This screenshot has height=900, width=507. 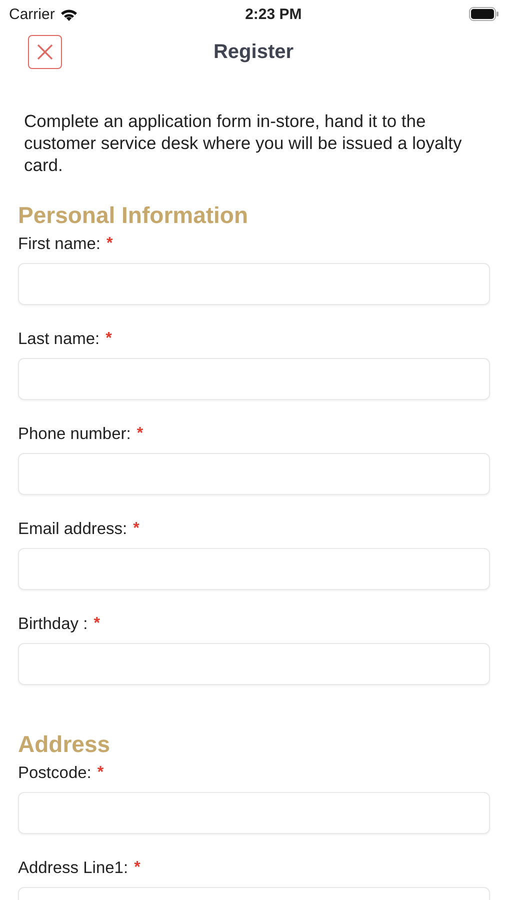 What do you see at coordinates (73, 868) in the screenshot?
I see `field-label: Address Line1:` at bounding box center [73, 868].